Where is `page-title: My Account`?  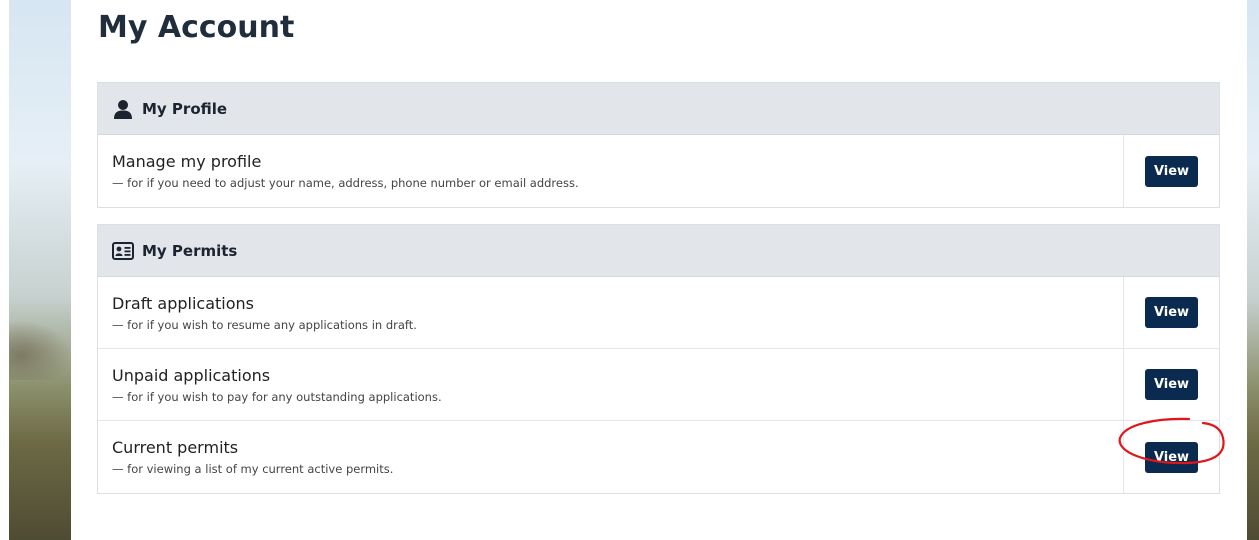 page-title: My Account is located at coordinates (196, 27).